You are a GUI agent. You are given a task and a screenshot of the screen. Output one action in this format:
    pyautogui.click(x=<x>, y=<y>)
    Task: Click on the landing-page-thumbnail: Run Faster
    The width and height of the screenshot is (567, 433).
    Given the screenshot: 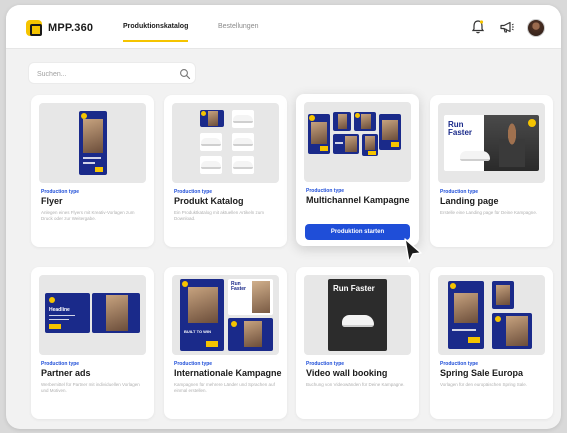 What is the action you would take?
    pyautogui.click(x=491, y=143)
    